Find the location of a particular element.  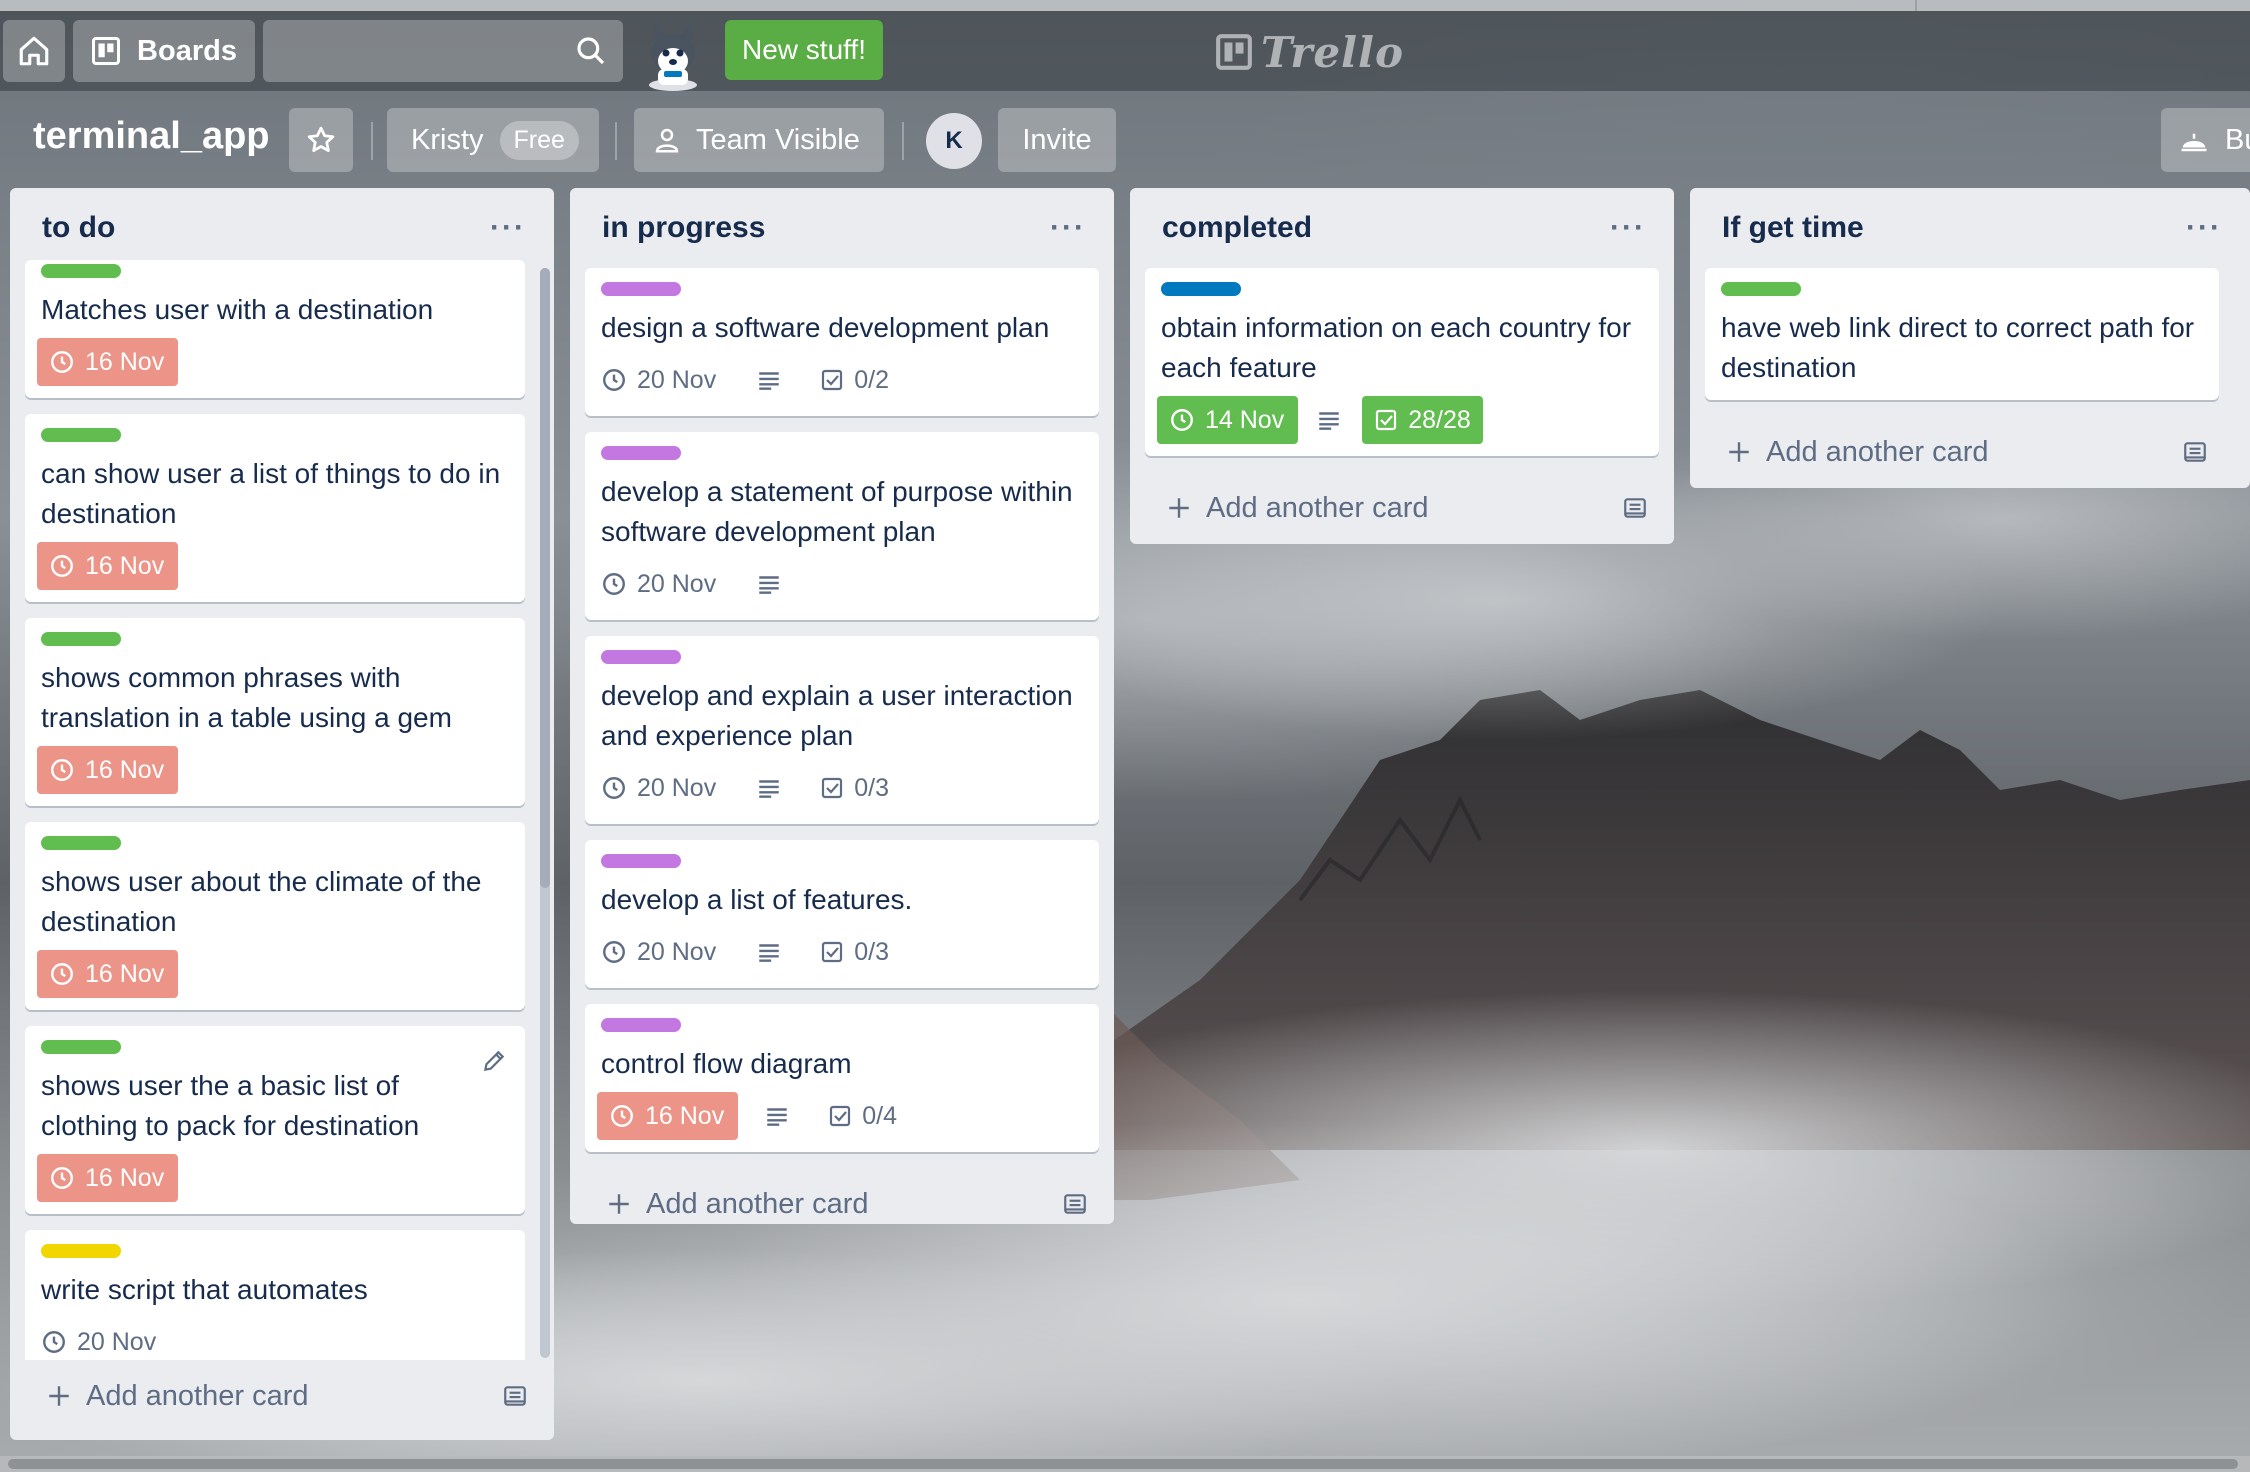

list-header: completed ··· is located at coordinates (1402, 228).